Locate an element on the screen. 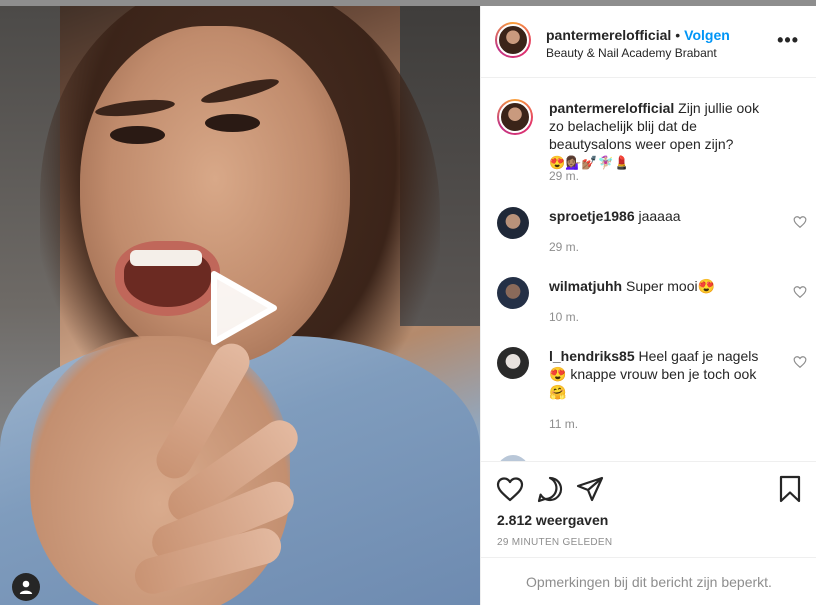 Image resolution: width=816 pixels, height=605 pixels. user-icon is located at coordinates (26, 587).